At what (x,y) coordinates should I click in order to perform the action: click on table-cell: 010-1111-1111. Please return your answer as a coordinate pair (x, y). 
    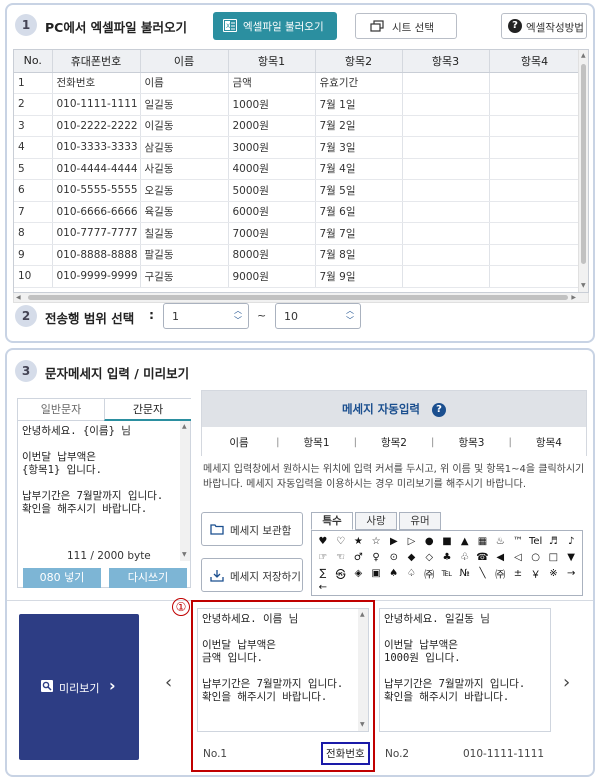
    Looking at the image, I should click on (96, 104).